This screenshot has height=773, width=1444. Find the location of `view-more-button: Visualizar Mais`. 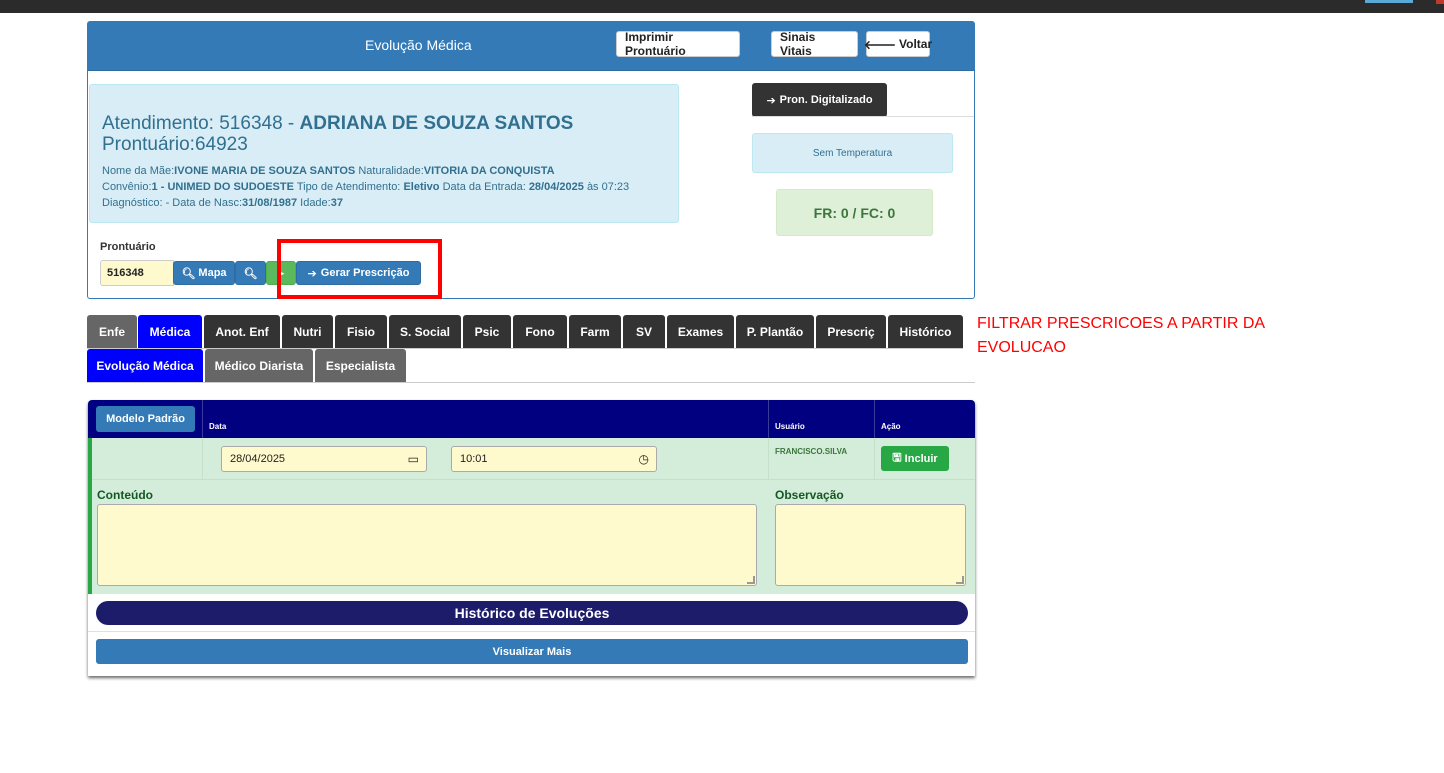

view-more-button: Visualizar Mais is located at coordinates (532, 651).